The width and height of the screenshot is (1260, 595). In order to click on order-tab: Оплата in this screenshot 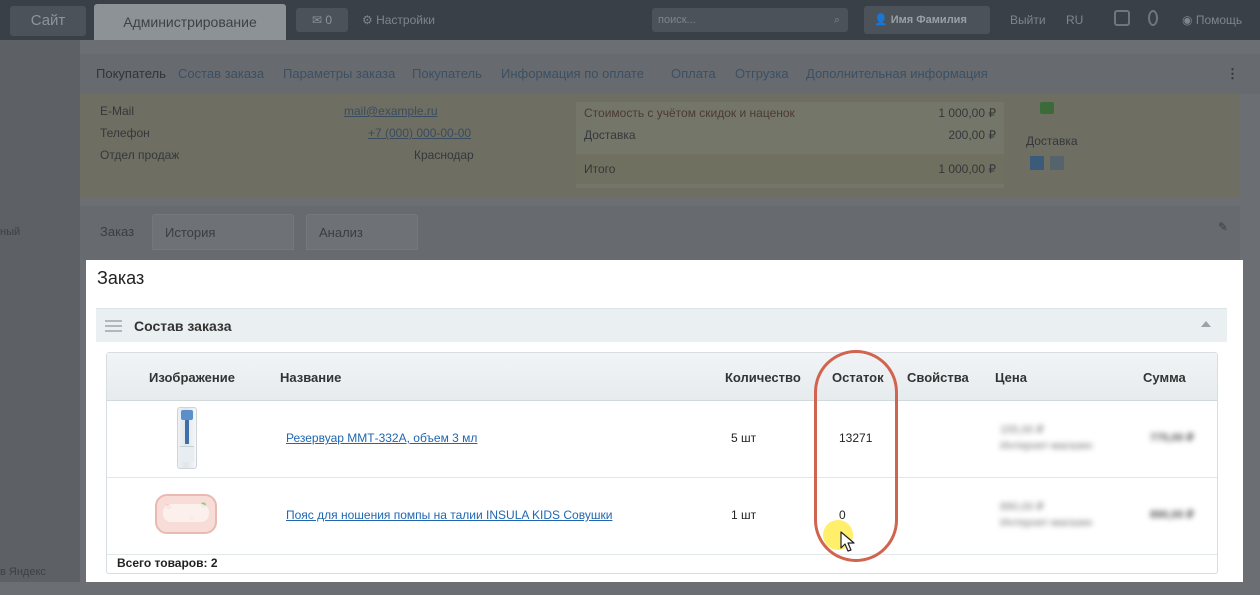, I will do `click(693, 73)`.